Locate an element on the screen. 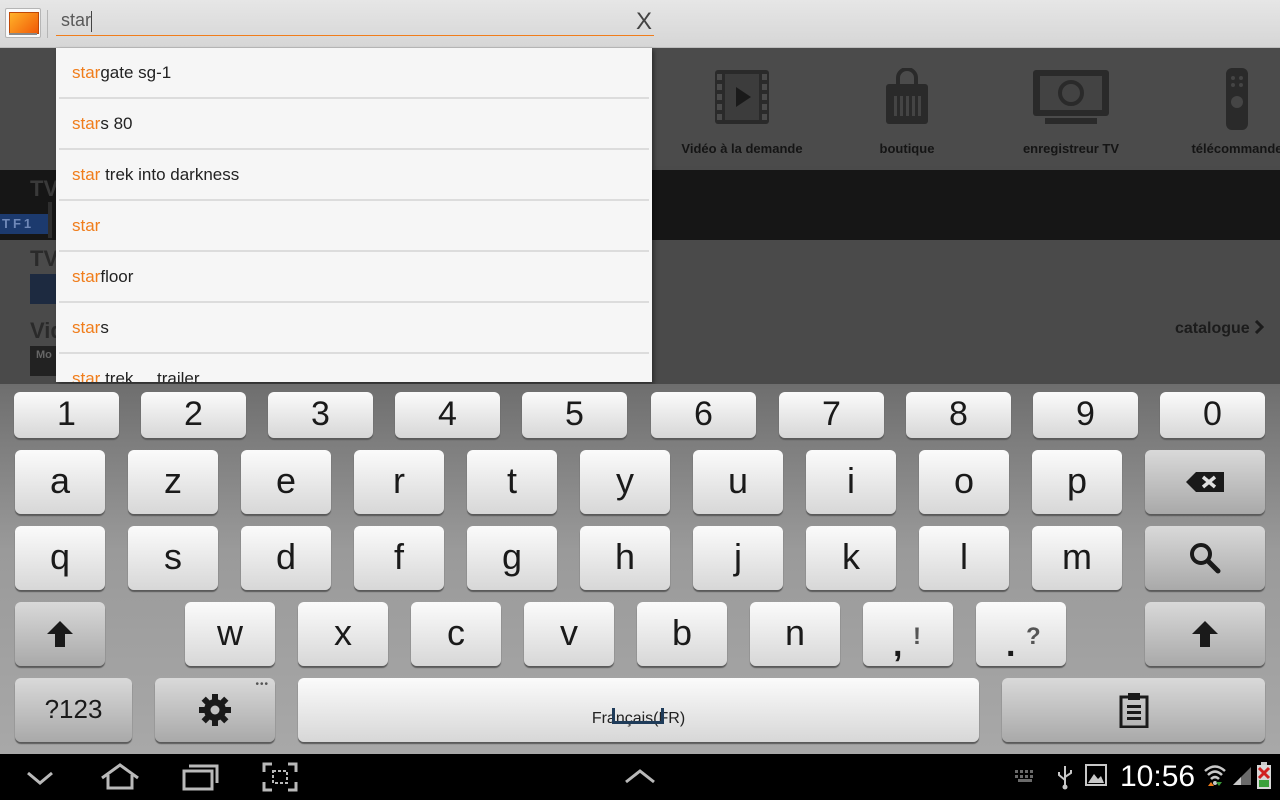 This screenshot has height=800, width=1280. key-c: c is located at coordinates (456, 634).